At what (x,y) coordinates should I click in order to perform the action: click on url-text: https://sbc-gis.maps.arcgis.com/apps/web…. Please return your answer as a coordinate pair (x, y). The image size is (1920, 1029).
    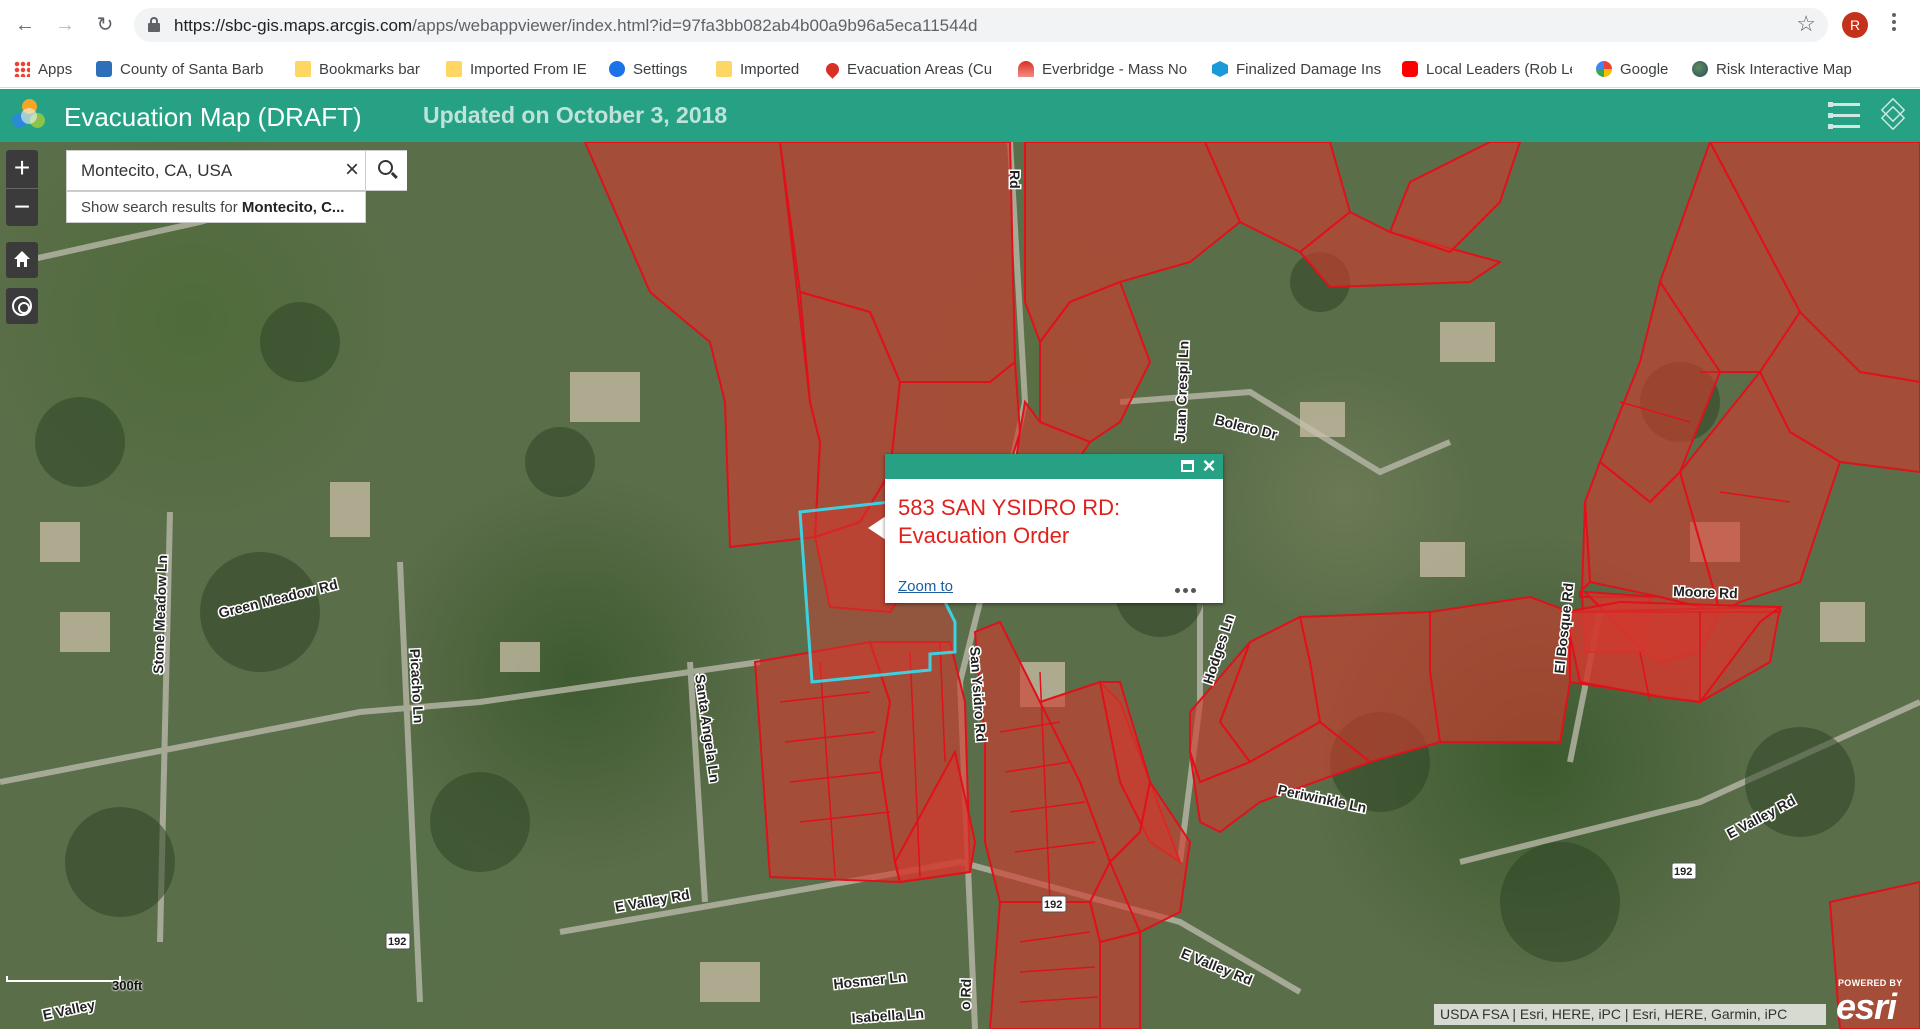
    Looking at the image, I should click on (575, 26).